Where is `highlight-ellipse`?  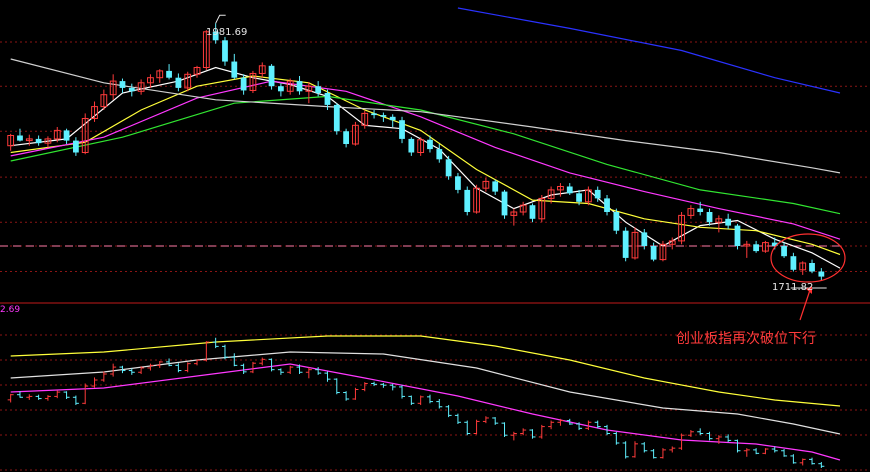 highlight-ellipse is located at coordinates (808, 258).